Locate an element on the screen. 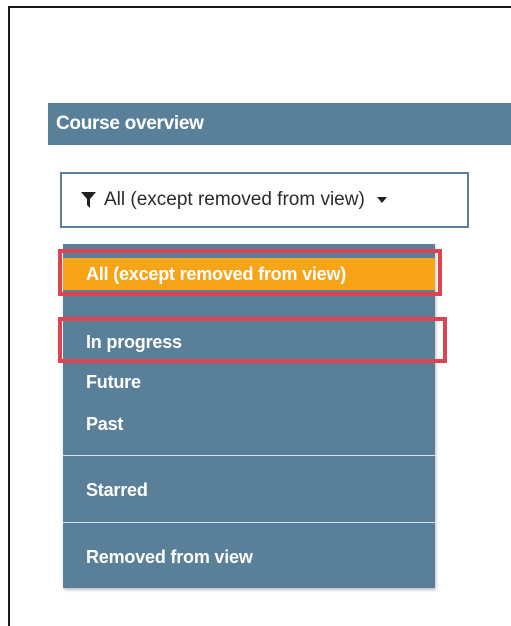  block-title: Course overview is located at coordinates (130, 123).